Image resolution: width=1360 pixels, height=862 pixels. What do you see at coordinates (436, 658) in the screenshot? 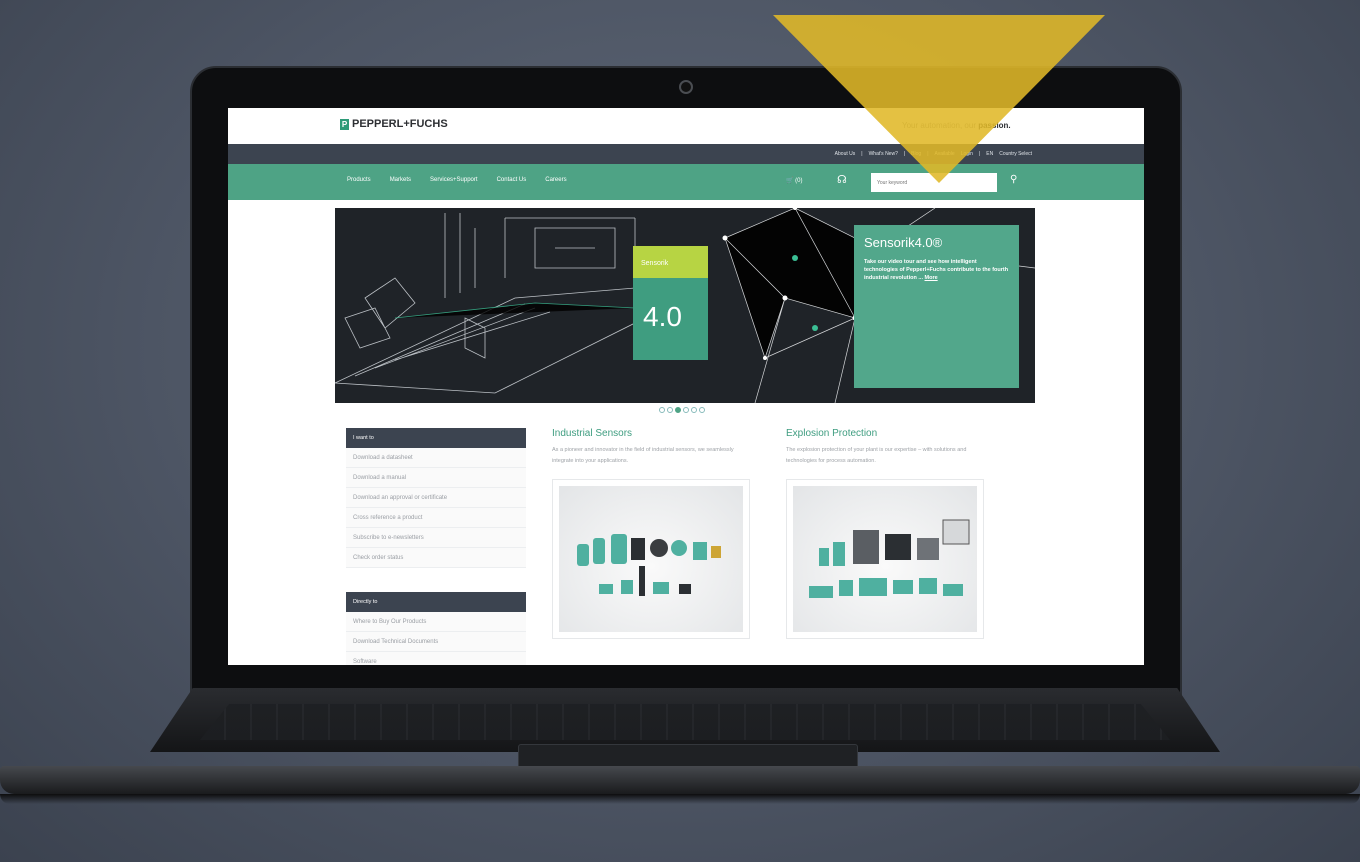
I see `sidebar-link: Software` at bounding box center [436, 658].